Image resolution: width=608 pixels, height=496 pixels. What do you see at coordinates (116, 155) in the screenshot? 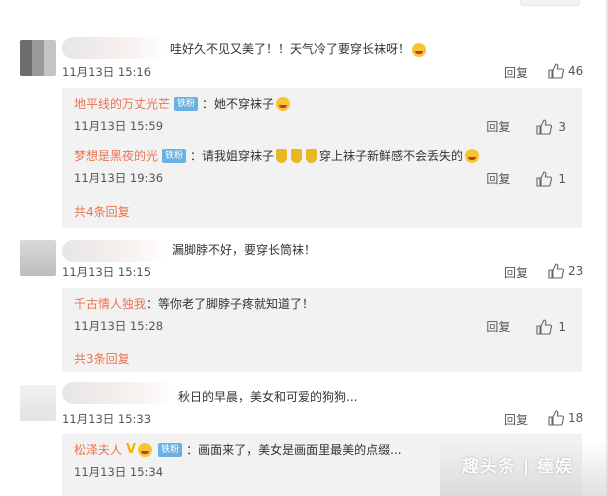
I see `reply-username: 梦想是黑夜的光` at bounding box center [116, 155].